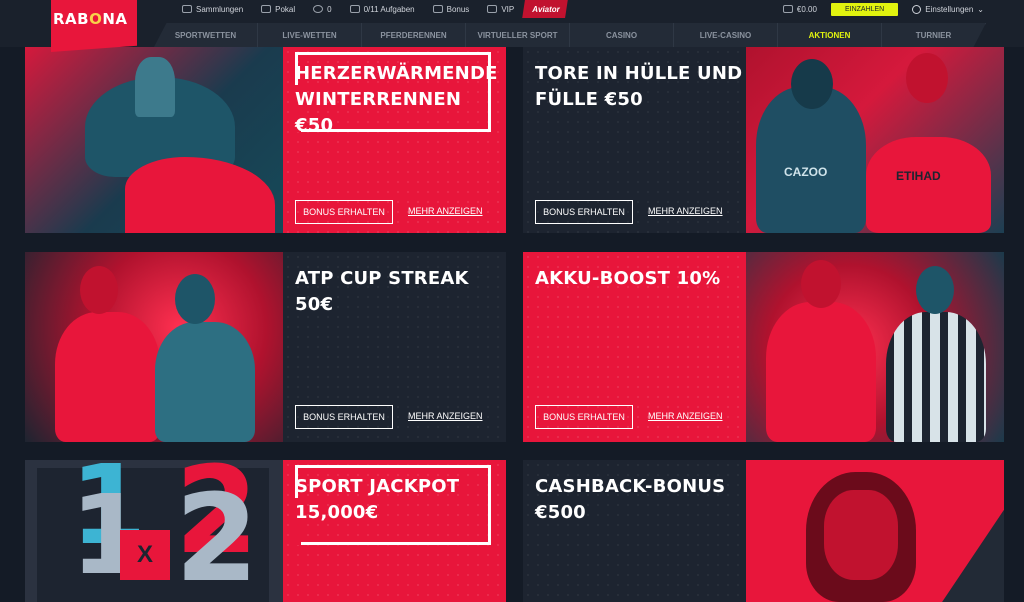  What do you see at coordinates (211, 9) in the screenshot?
I see `top-menu-collections: Sammlungen` at bounding box center [211, 9].